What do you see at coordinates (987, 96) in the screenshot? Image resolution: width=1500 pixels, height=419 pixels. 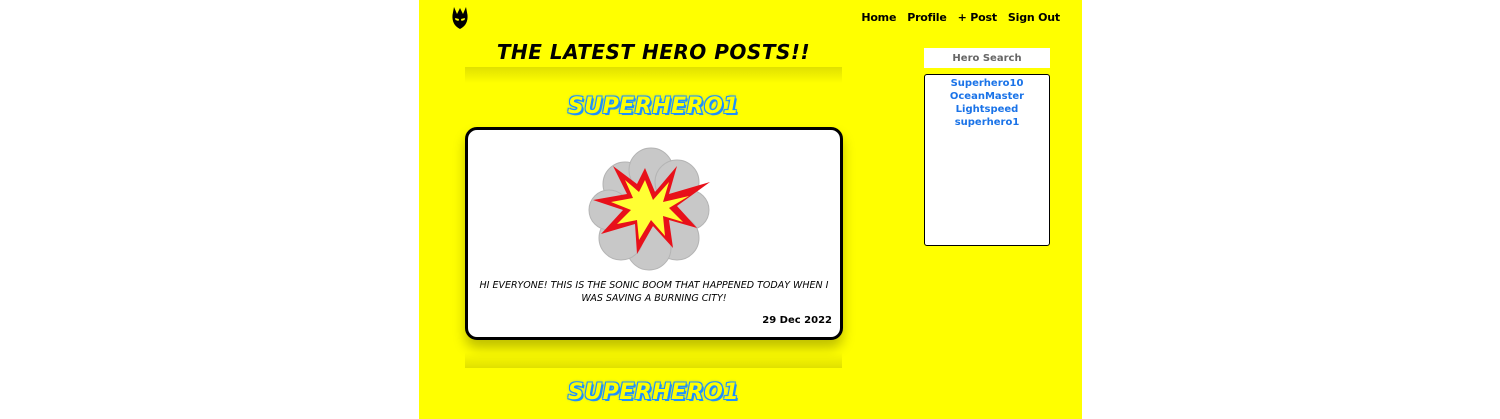 I see `hero-list-item: OceanMaster` at bounding box center [987, 96].